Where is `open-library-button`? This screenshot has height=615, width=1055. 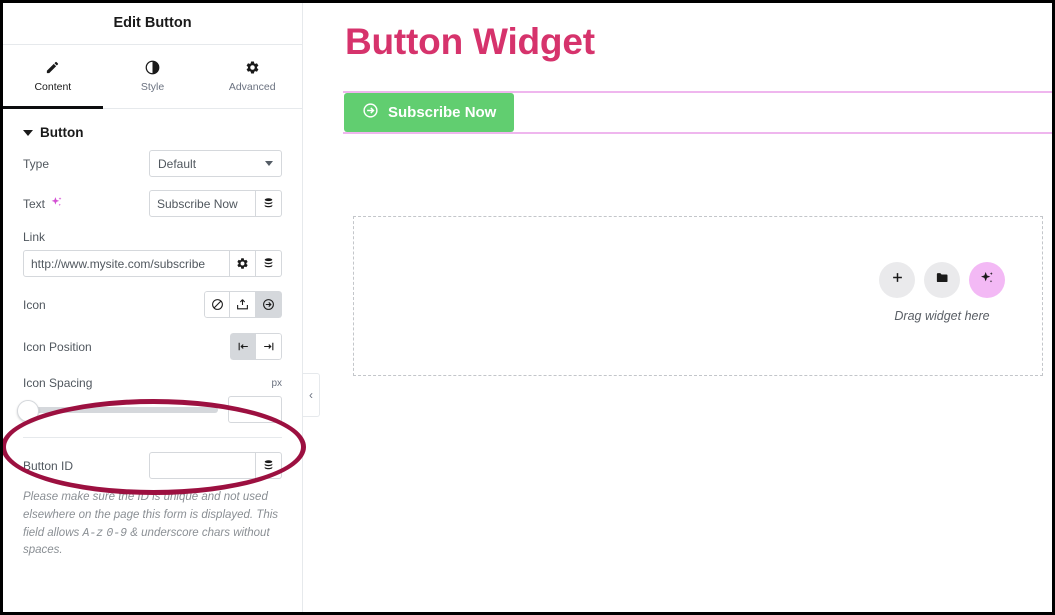 open-library-button is located at coordinates (942, 280).